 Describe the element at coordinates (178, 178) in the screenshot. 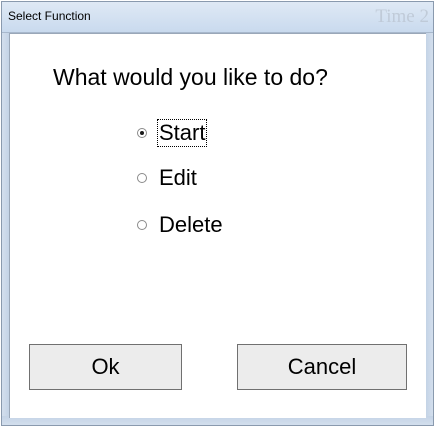

I see `radio-label-edit: Edit` at that location.